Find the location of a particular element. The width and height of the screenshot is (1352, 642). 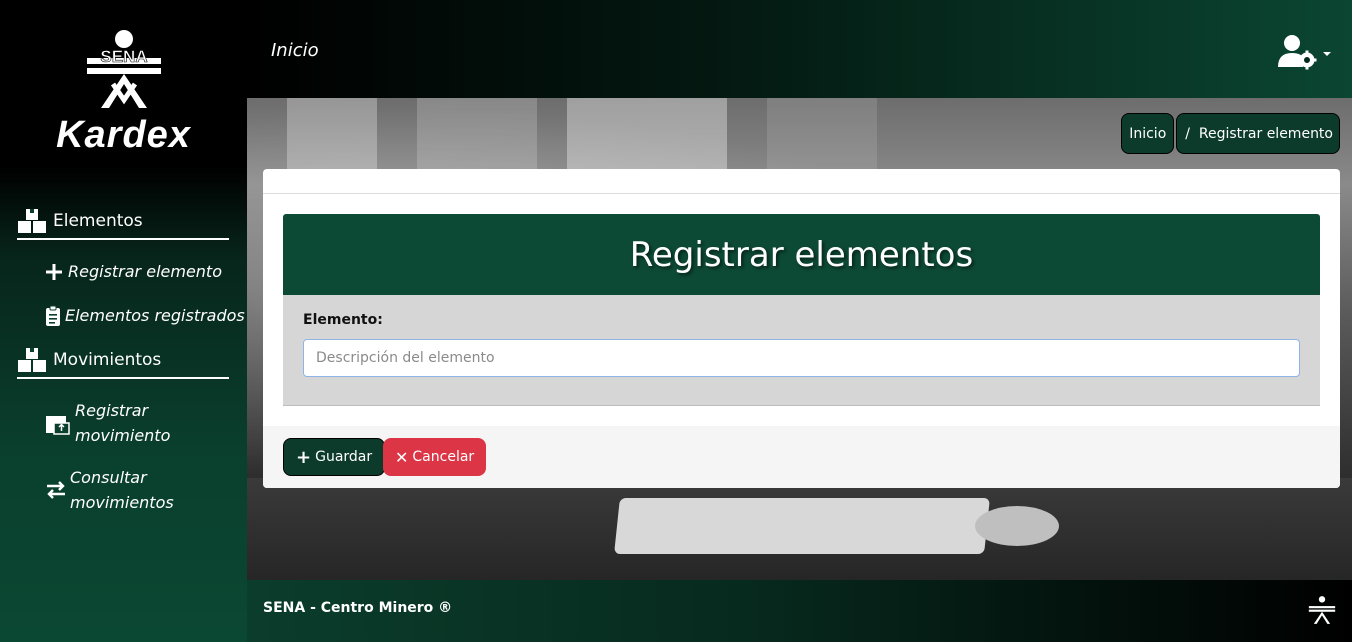

form-title: Registrar elementos is located at coordinates (801, 254).